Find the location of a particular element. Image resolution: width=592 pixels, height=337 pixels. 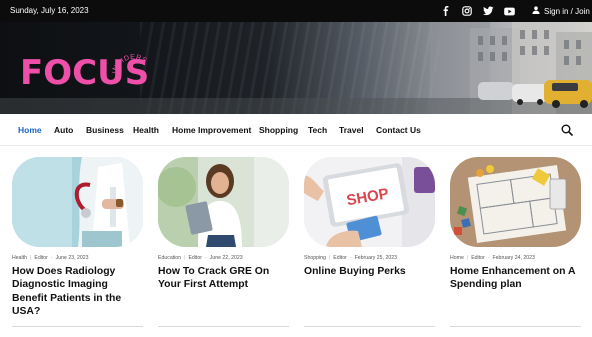

nav-item-tech: Tech is located at coordinates (317, 130).